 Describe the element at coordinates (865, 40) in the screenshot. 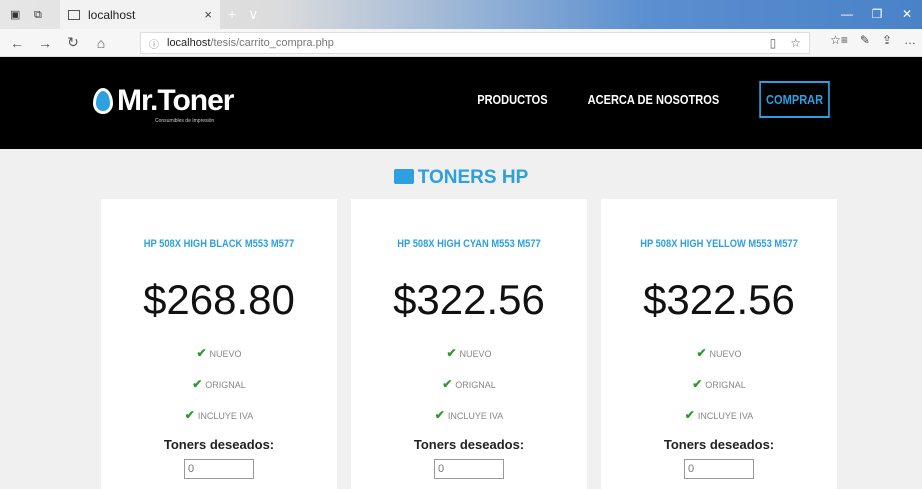

I see `pen-icon: ✎` at that location.